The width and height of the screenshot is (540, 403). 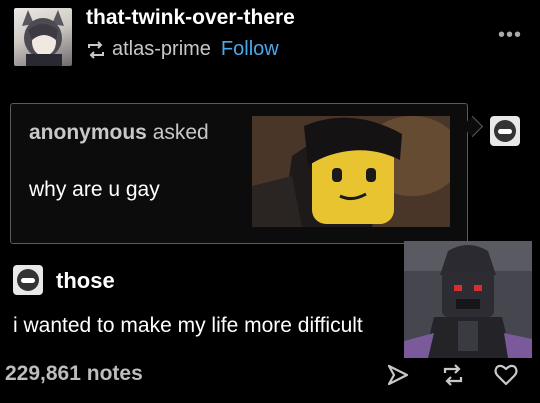 I want to click on ask-header: anonymous asked, so click(x=119, y=133).